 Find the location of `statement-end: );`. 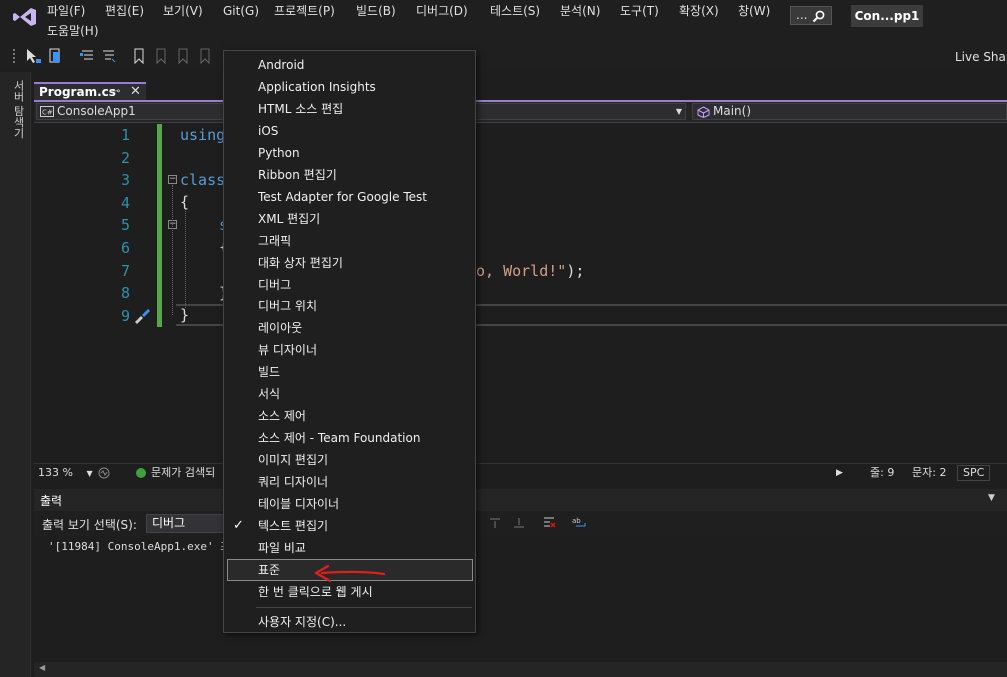

statement-end: ); is located at coordinates (575, 271).